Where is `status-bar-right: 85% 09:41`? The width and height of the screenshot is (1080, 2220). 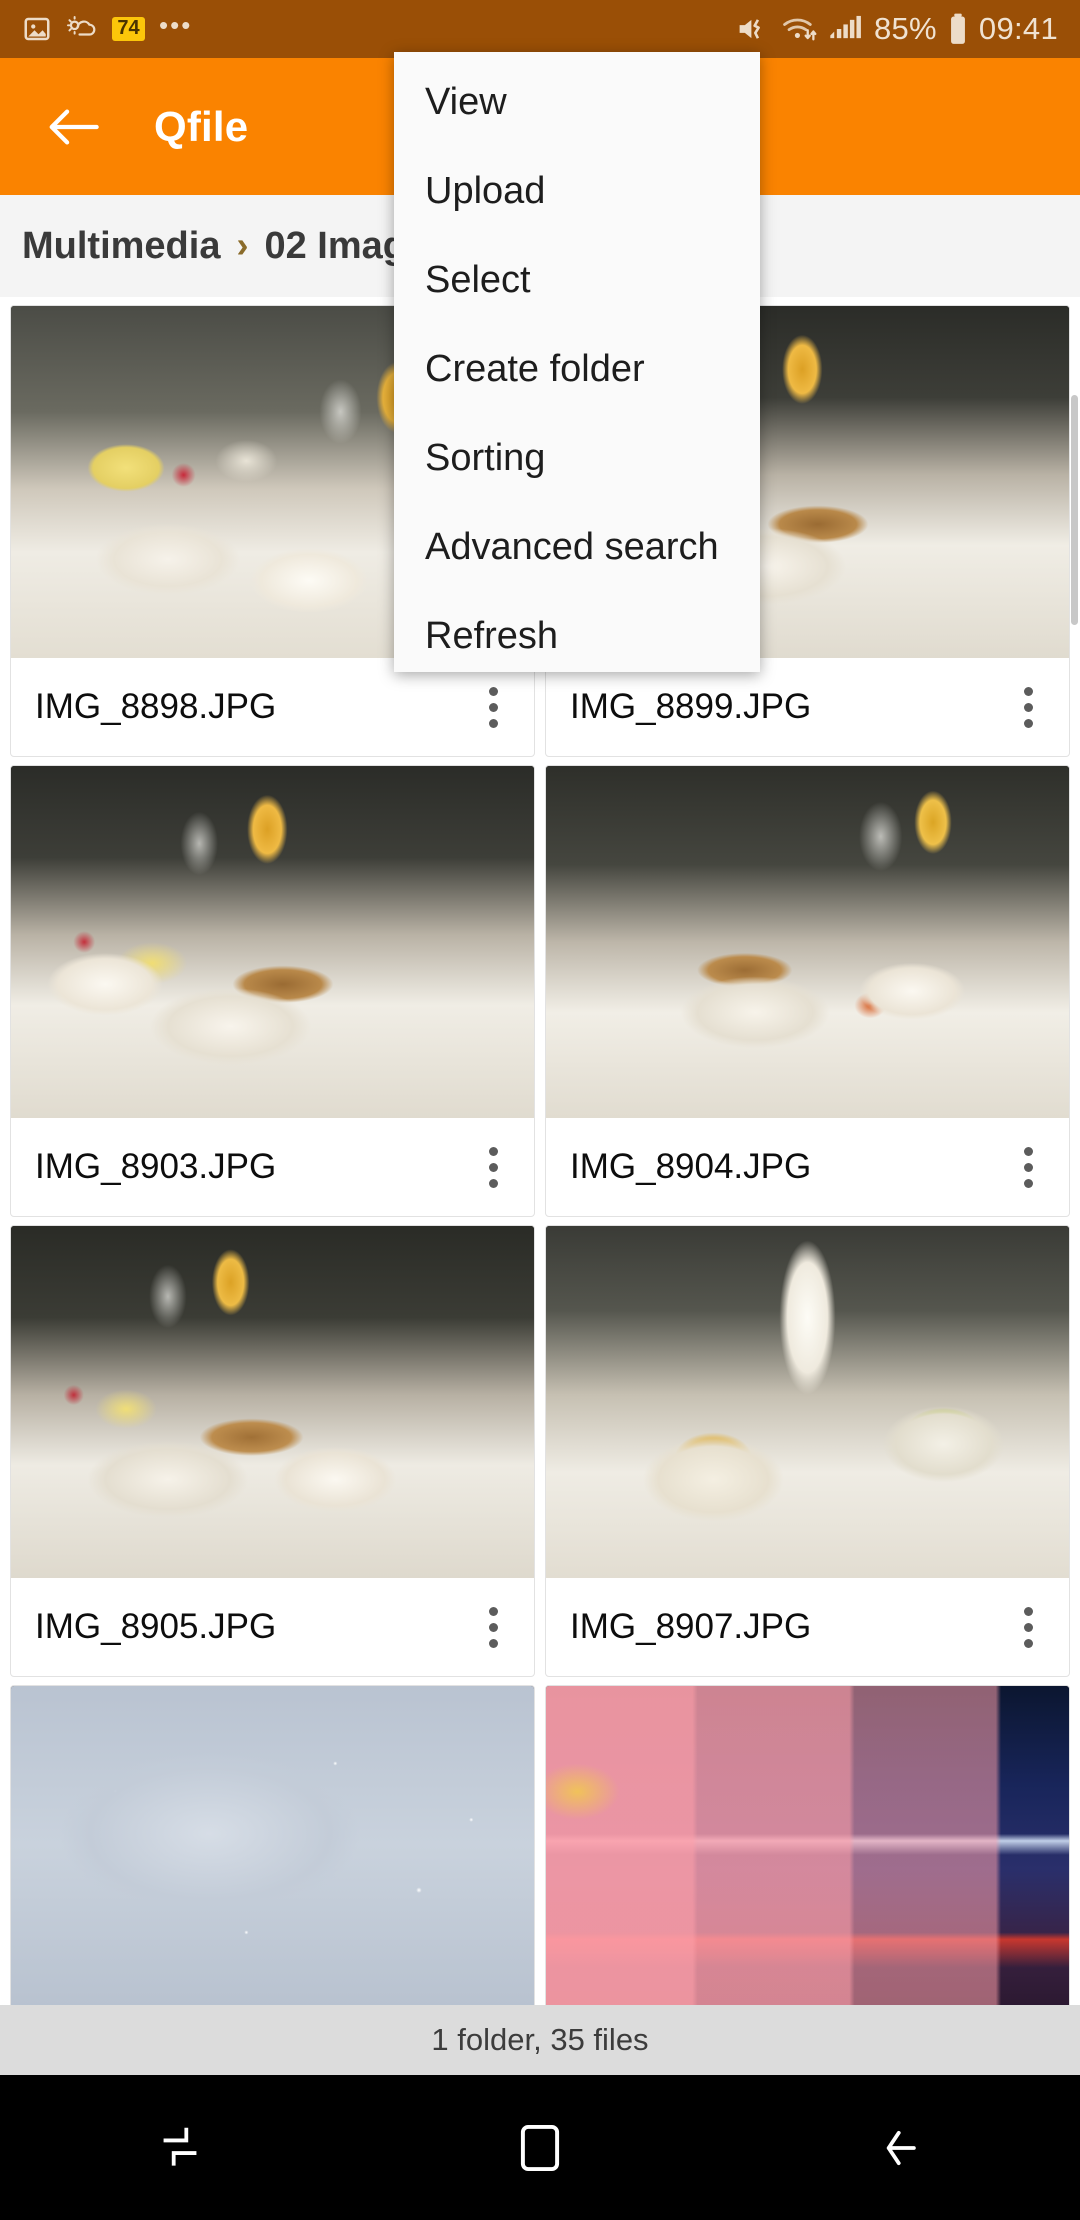 status-bar-right: 85% 09:41 is located at coordinates (897, 29).